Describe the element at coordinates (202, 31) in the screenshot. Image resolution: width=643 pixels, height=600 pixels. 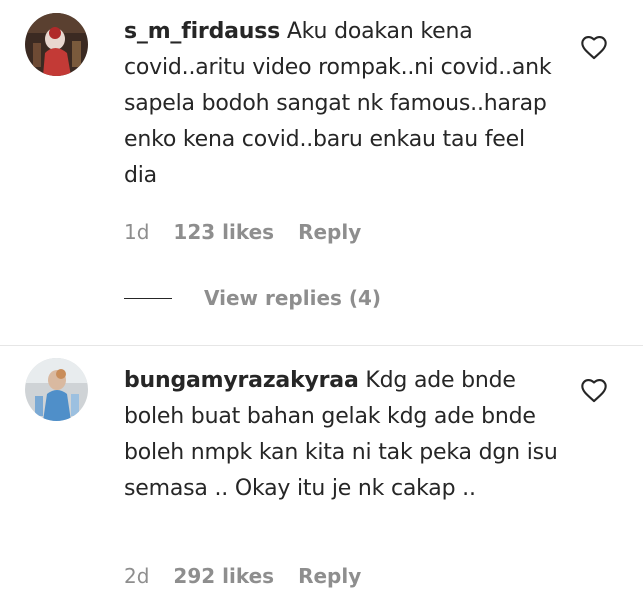
I see `comment-username: s_m_firdauss` at that location.